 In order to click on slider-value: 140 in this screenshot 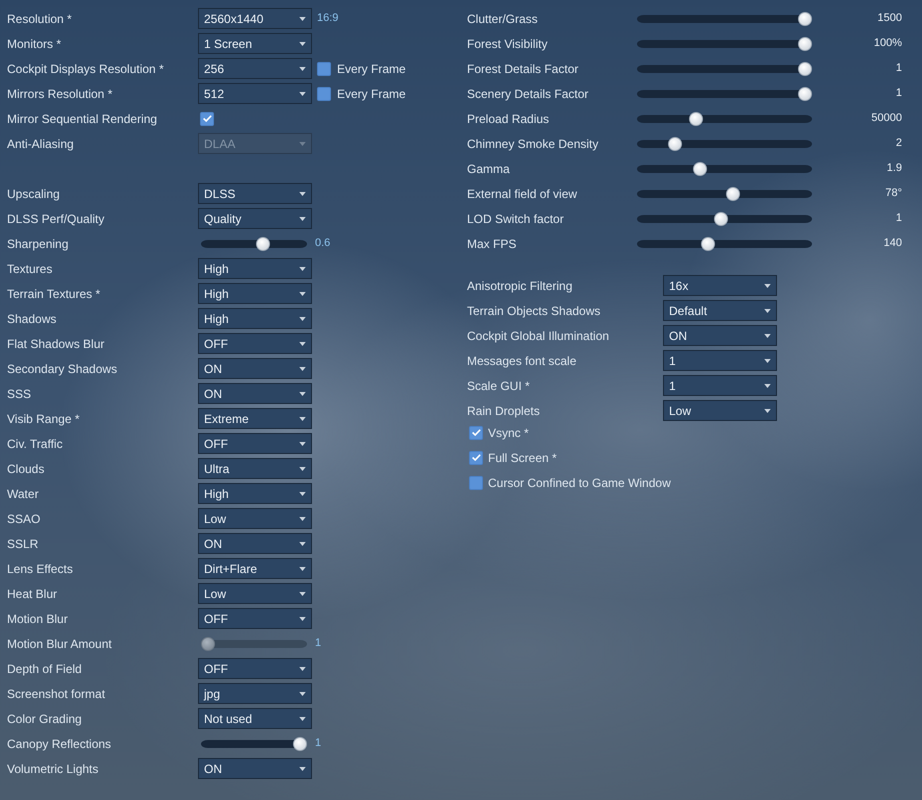, I will do `click(893, 244)`.